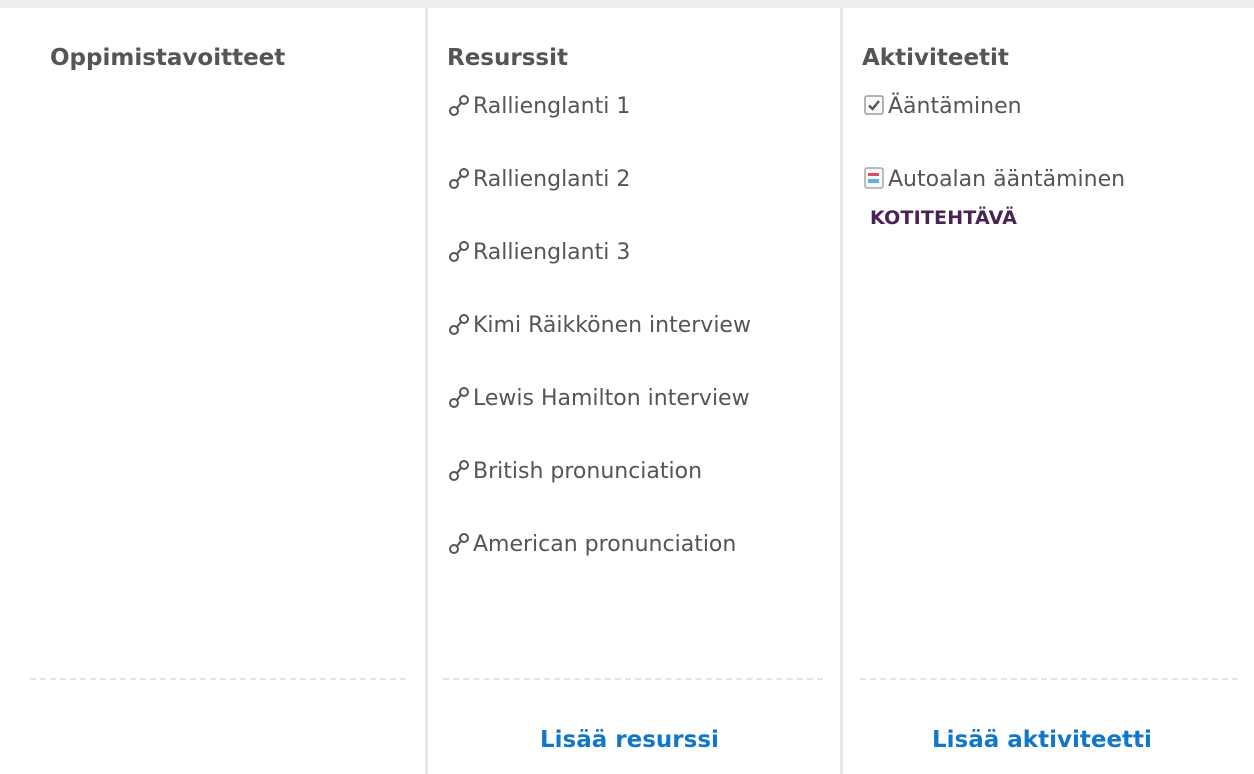  What do you see at coordinates (218, 679) in the screenshot?
I see `objectives-divider` at bounding box center [218, 679].